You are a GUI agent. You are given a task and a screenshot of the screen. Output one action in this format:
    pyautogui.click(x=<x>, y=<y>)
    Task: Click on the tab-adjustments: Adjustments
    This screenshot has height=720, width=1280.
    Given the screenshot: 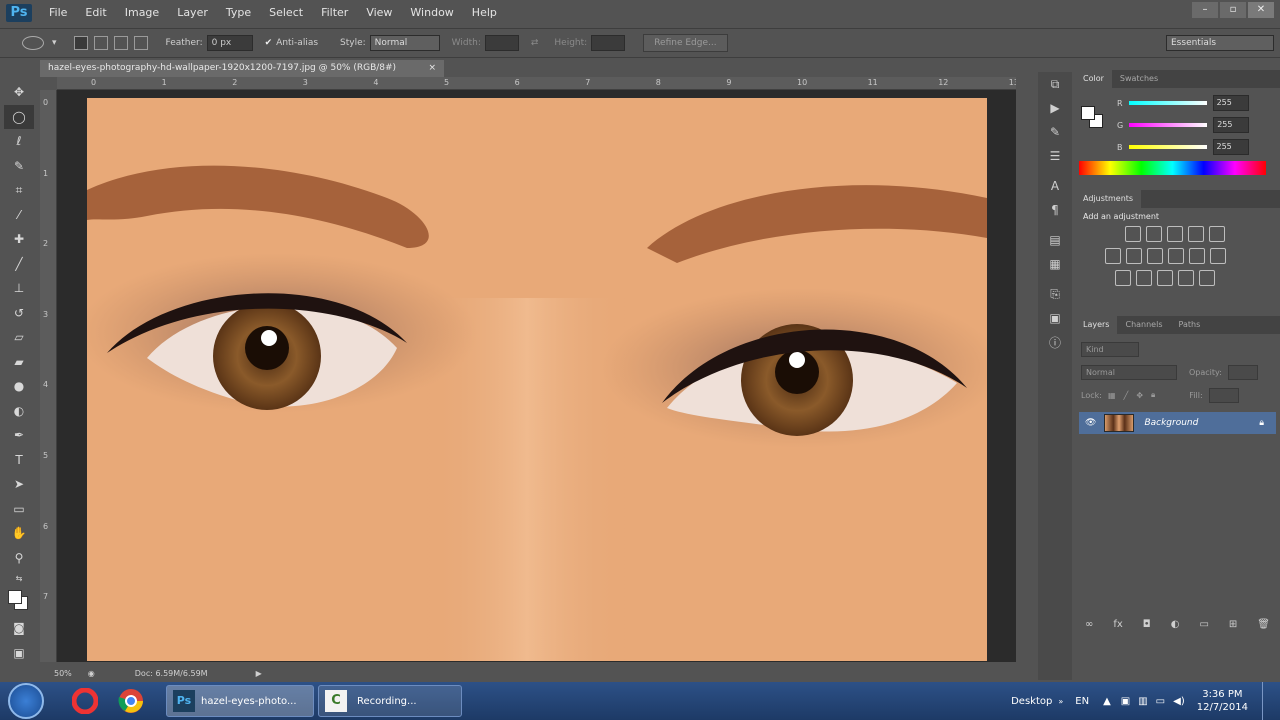 What is the action you would take?
    pyautogui.click(x=1108, y=199)
    